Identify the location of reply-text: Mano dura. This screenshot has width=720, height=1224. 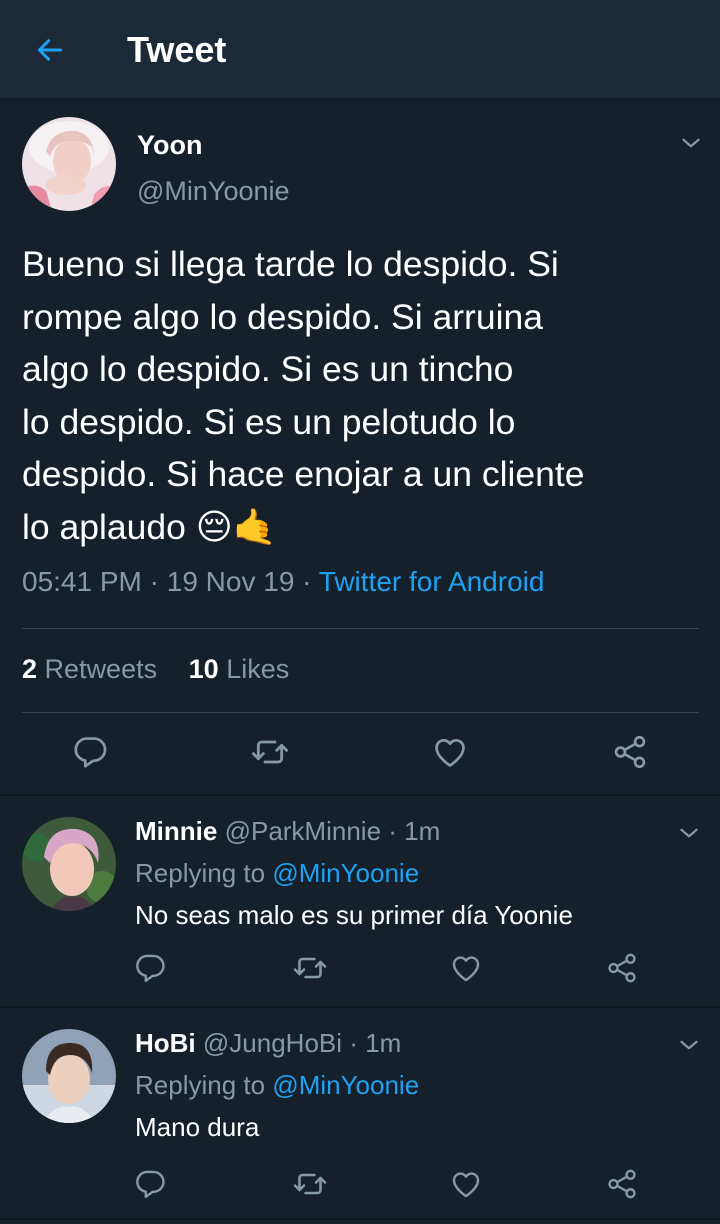
(197, 1127).